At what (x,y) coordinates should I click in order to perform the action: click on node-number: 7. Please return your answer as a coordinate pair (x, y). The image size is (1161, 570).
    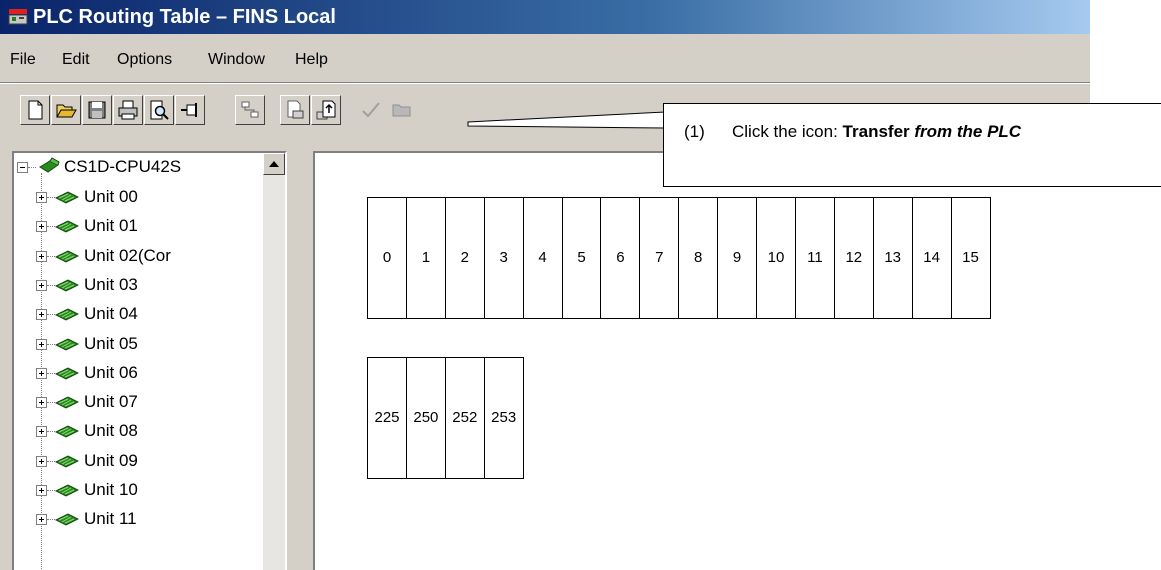
    Looking at the image, I should click on (659, 257).